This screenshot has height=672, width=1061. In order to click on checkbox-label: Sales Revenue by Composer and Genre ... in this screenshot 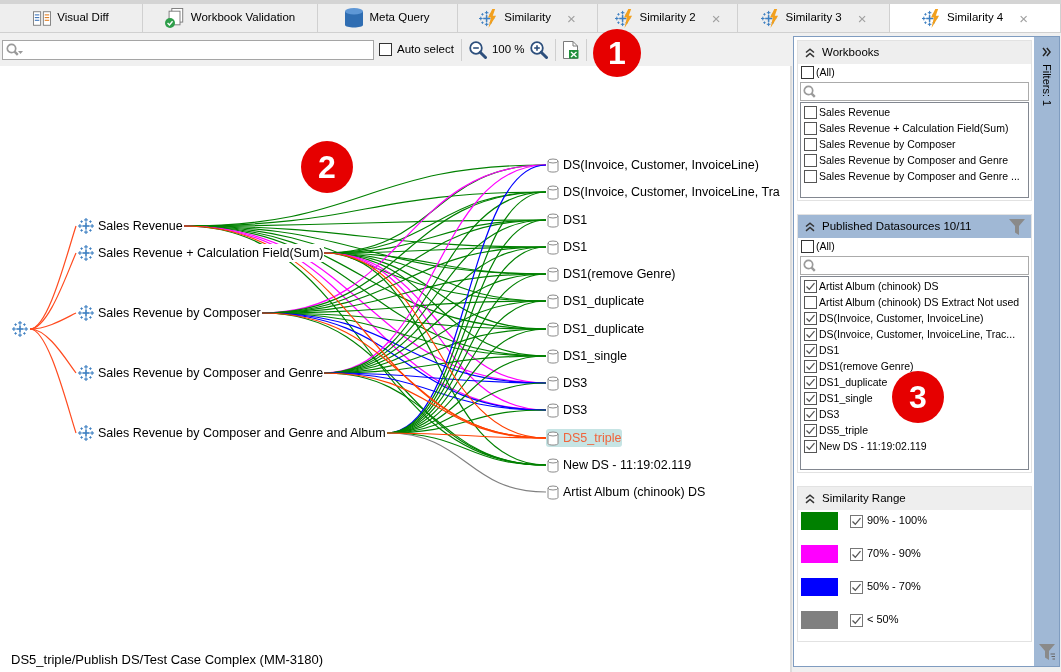, I will do `click(919, 176)`.